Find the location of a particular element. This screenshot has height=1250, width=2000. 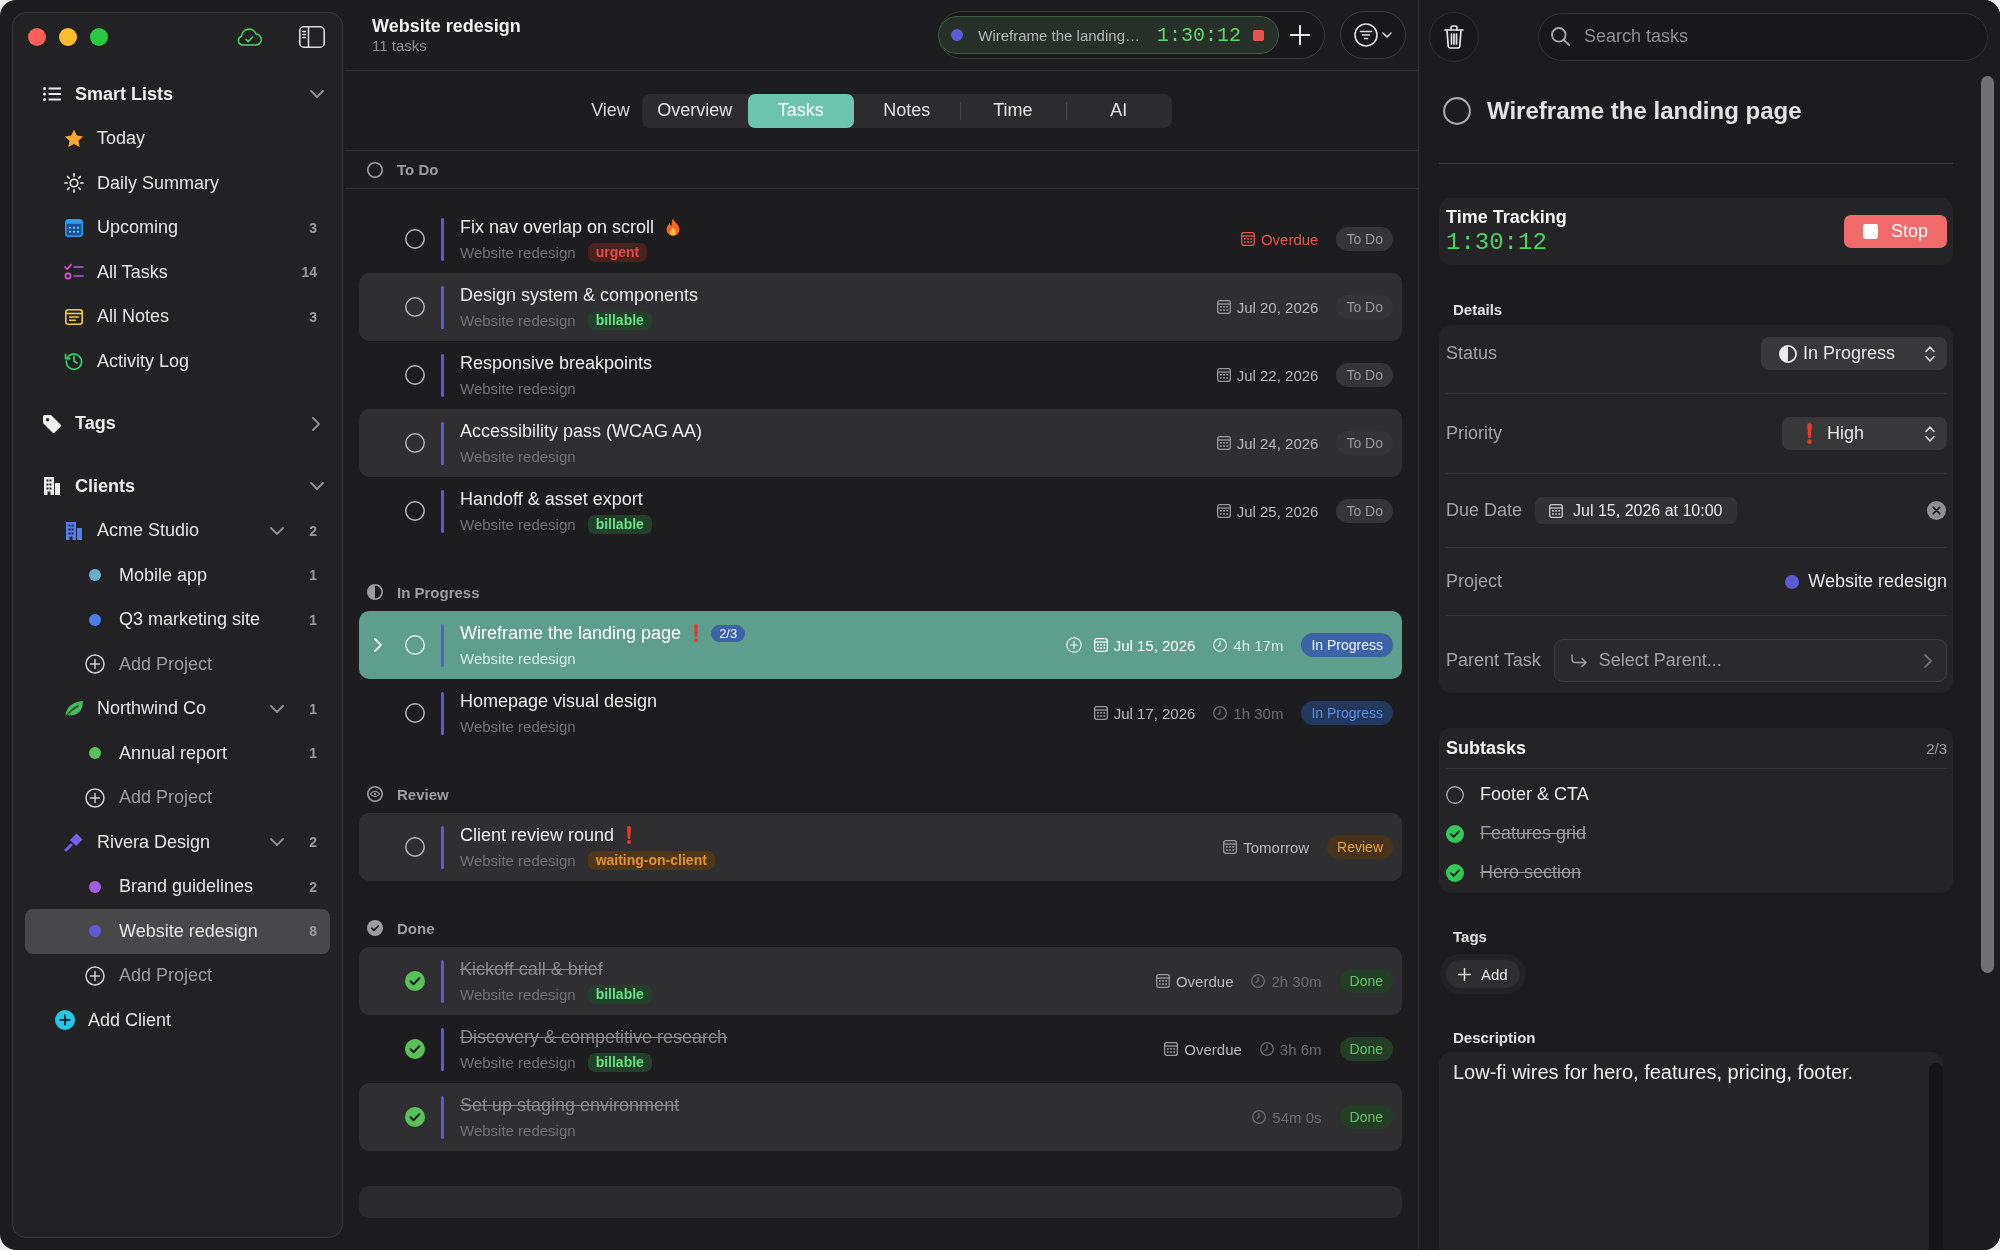

section-header: Clients is located at coordinates (177, 486).